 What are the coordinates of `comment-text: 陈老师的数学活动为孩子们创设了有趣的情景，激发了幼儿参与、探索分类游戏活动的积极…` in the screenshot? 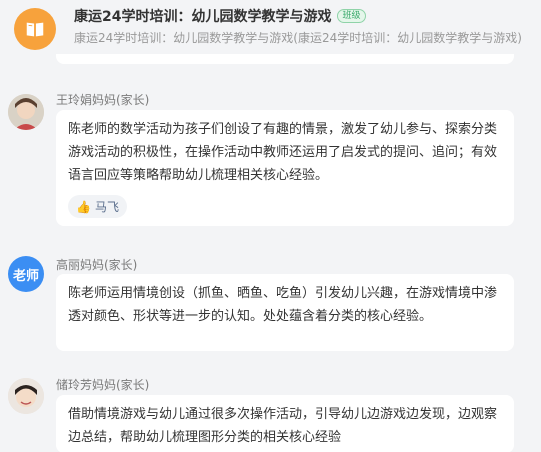 It's located at (283, 152).